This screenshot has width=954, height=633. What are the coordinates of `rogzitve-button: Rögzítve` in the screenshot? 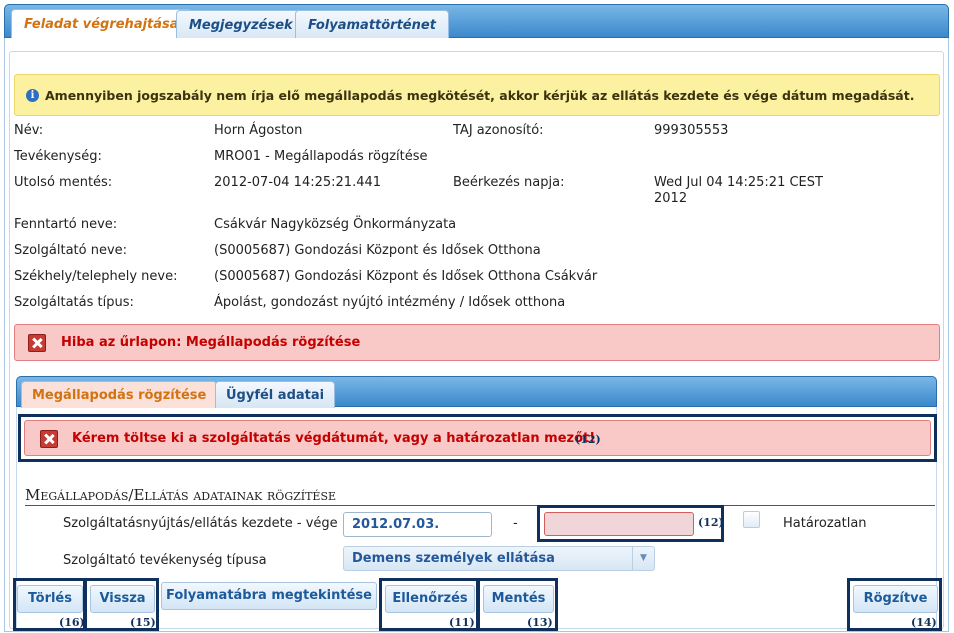 It's located at (895, 599).